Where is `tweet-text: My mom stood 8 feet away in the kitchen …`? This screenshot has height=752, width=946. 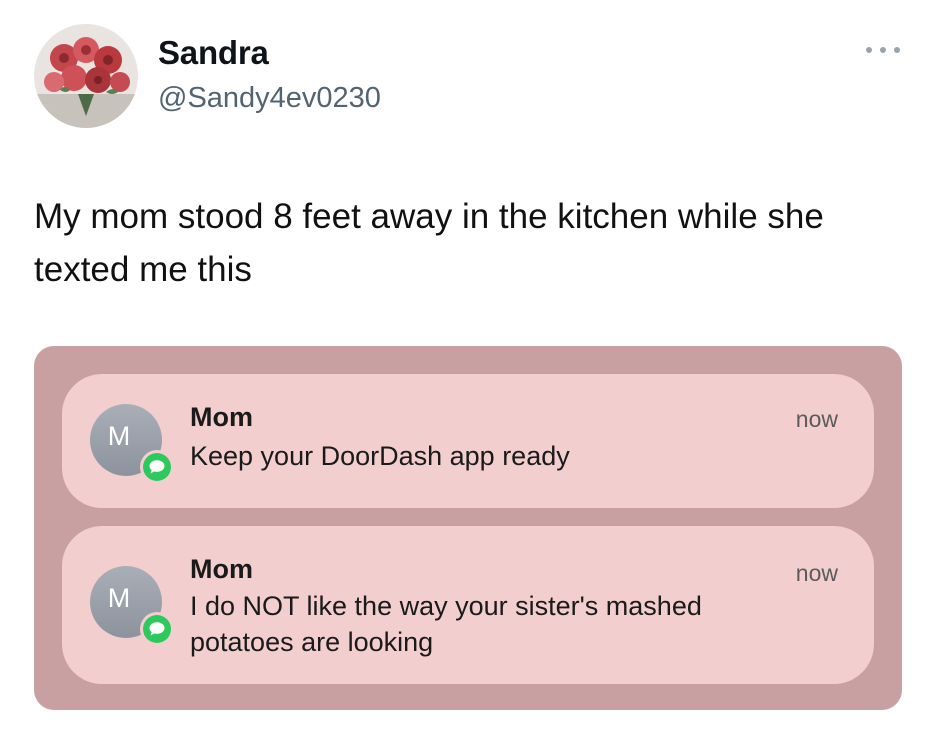 tweet-text: My mom stood 8 feet away in the kitchen … is located at coordinates (429, 243).